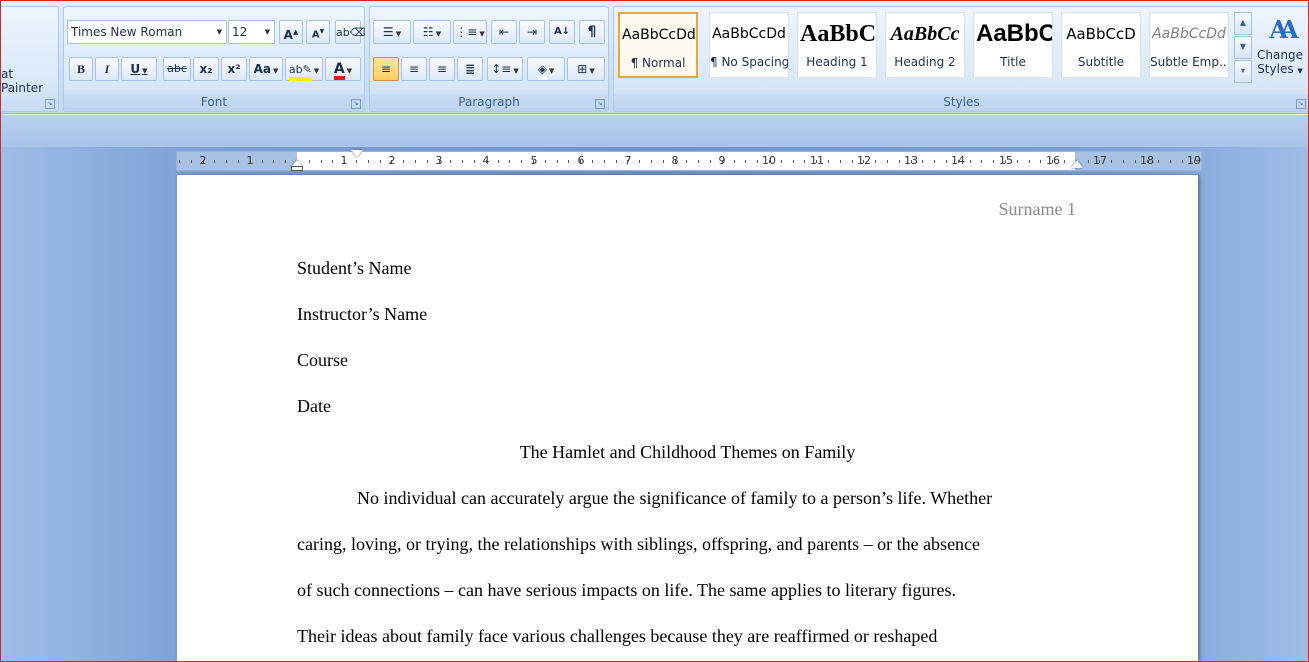 Image resolution: width=1309 pixels, height=662 pixels. Describe the element at coordinates (107, 69) in the screenshot. I see `italic-button: I` at that location.